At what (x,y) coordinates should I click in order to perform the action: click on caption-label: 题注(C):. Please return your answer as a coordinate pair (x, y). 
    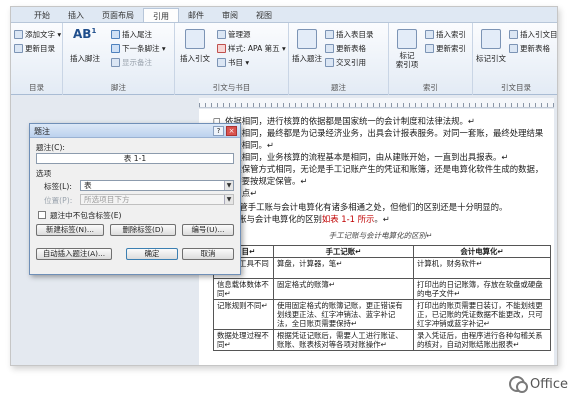
    Looking at the image, I should click on (50, 147).